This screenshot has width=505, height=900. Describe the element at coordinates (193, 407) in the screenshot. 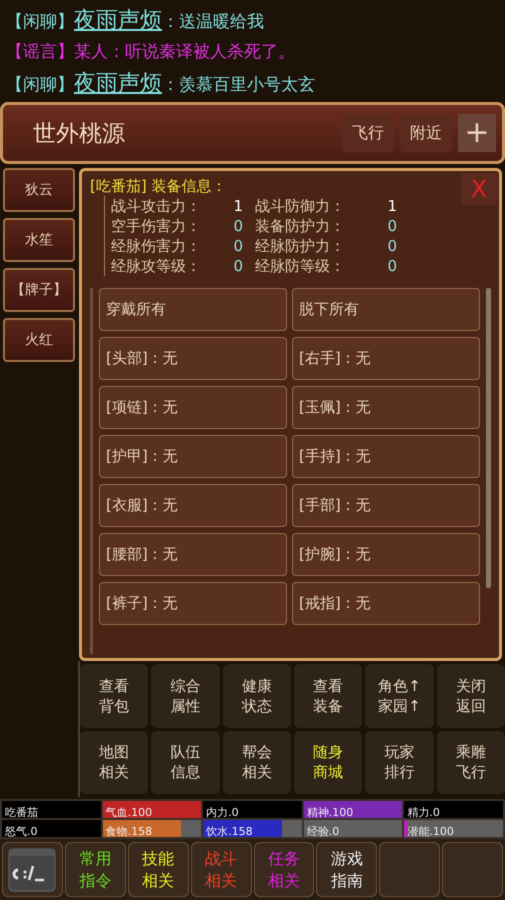

I see `equipment-slot: [项链]：无` at that location.